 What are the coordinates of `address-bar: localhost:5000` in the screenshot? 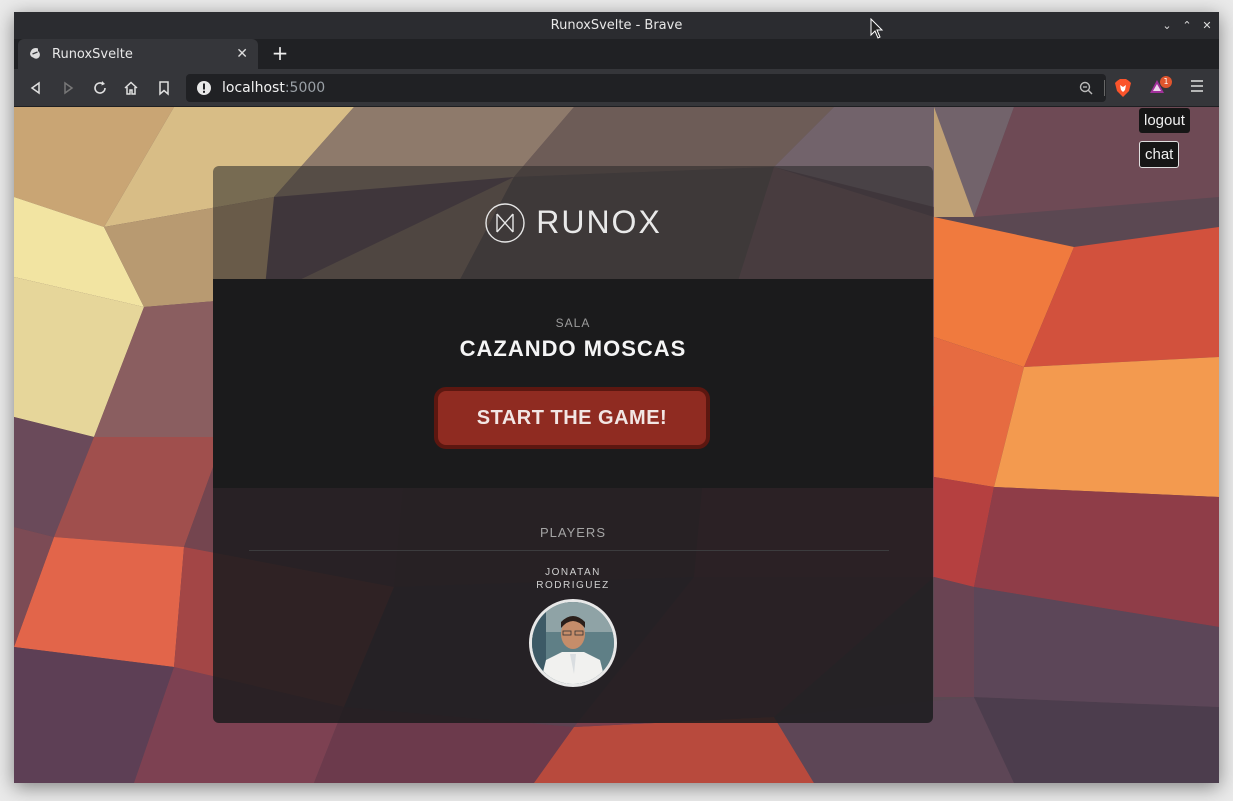 It's located at (646, 88).